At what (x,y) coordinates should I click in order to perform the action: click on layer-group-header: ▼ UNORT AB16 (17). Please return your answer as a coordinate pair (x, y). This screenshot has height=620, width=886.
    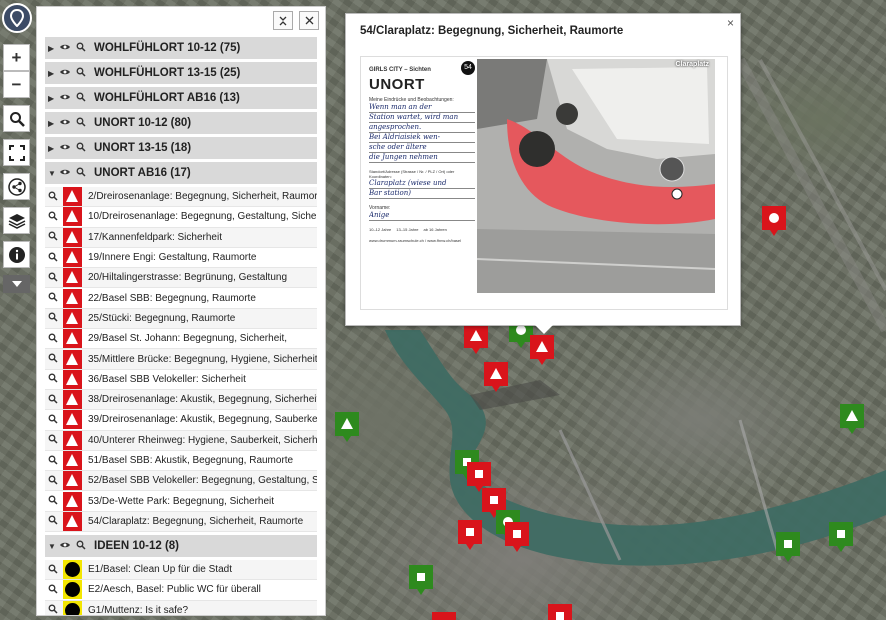
    Looking at the image, I should click on (181, 173).